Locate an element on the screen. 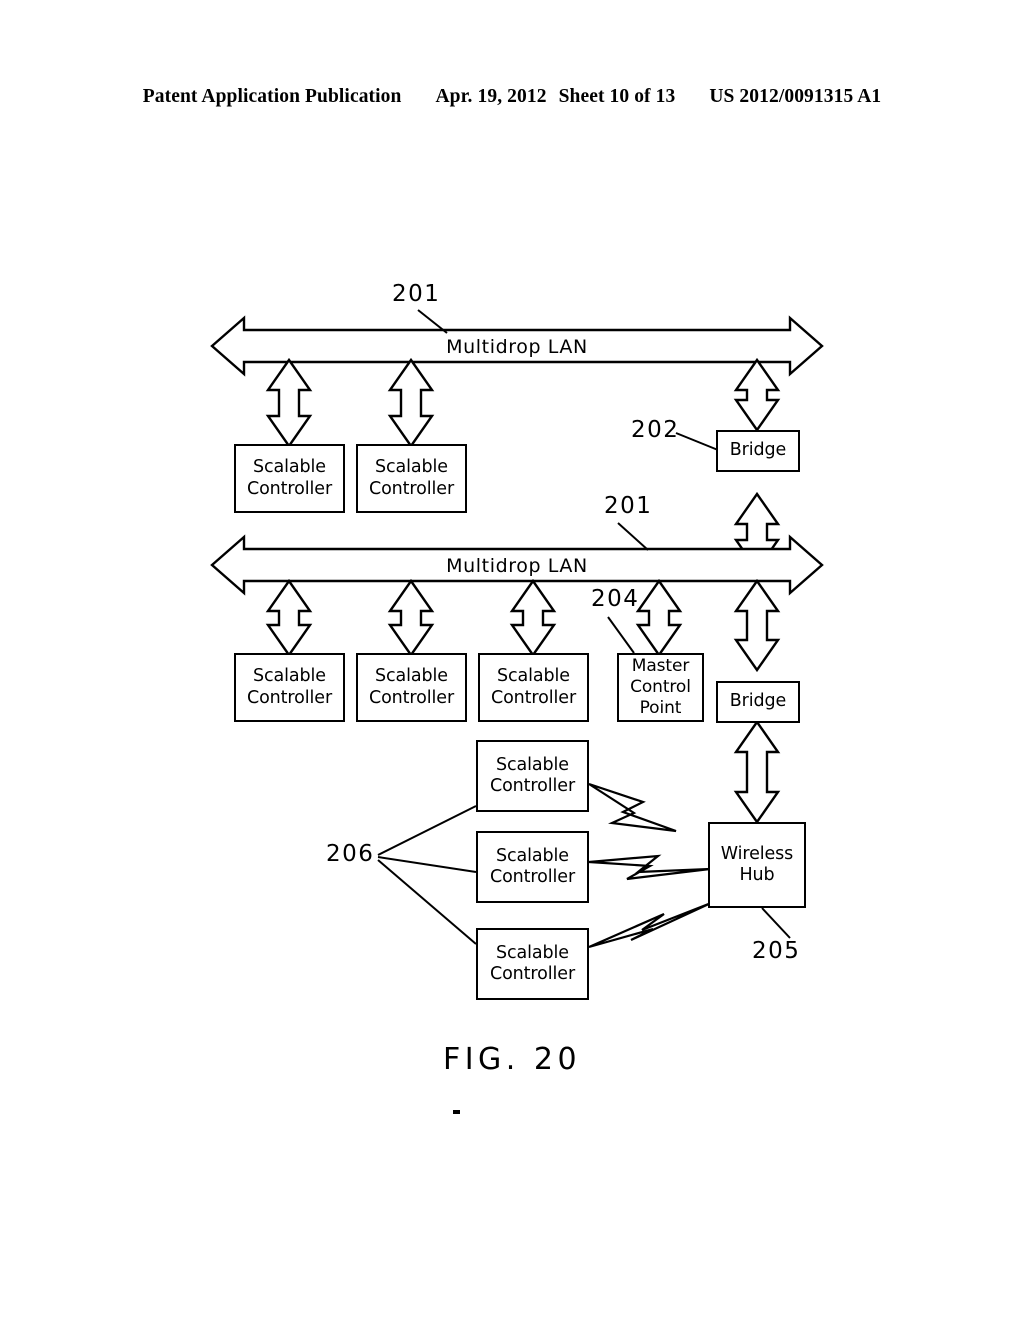  bridge-bottom: Bridge is located at coordinates (758, 702).